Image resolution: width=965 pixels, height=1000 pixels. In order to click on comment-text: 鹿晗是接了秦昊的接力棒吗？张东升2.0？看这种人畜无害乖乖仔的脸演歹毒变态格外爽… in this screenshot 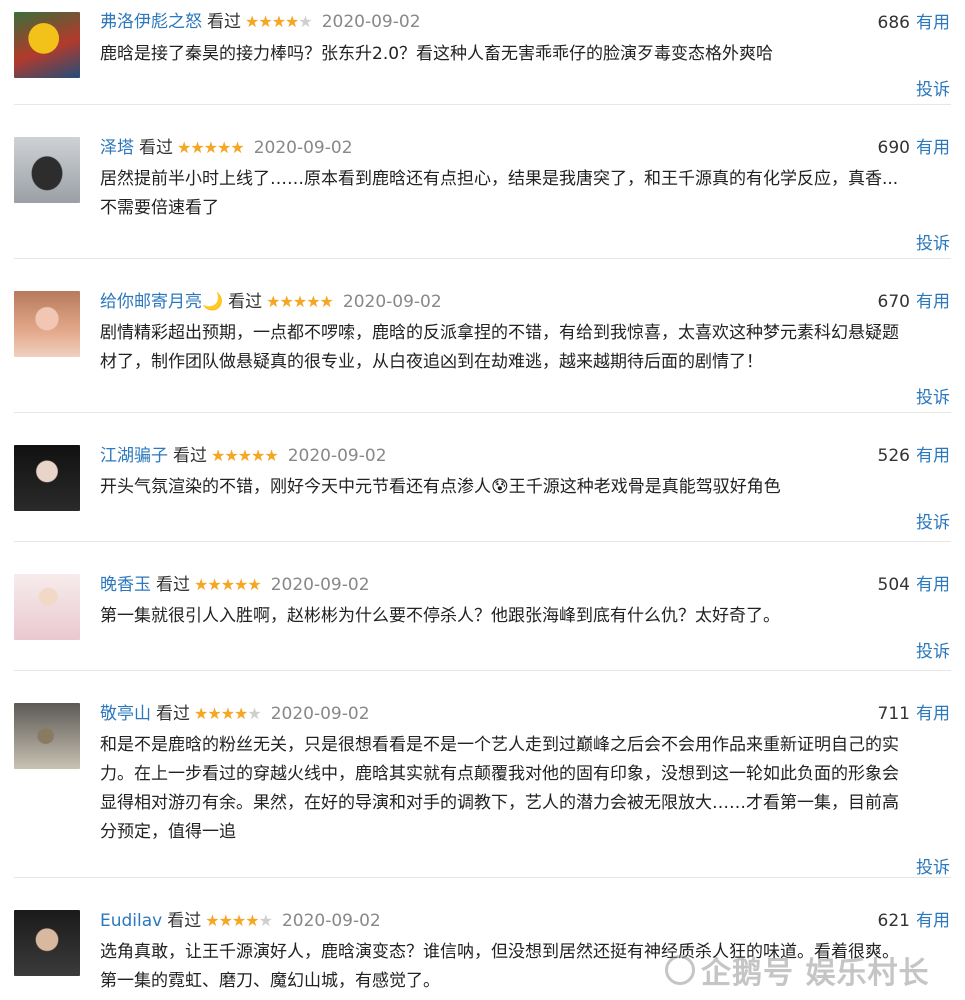, I will do `click(526, 54)`.